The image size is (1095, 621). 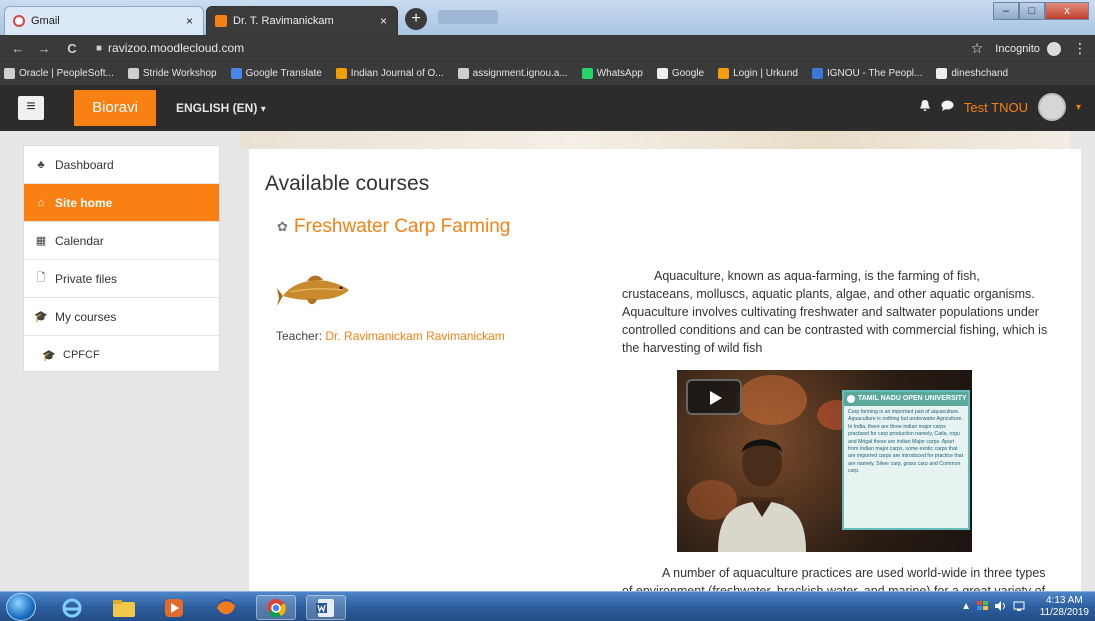 I want to click on bookmark-item: Login | Urkund, so click(x=758, y=73).